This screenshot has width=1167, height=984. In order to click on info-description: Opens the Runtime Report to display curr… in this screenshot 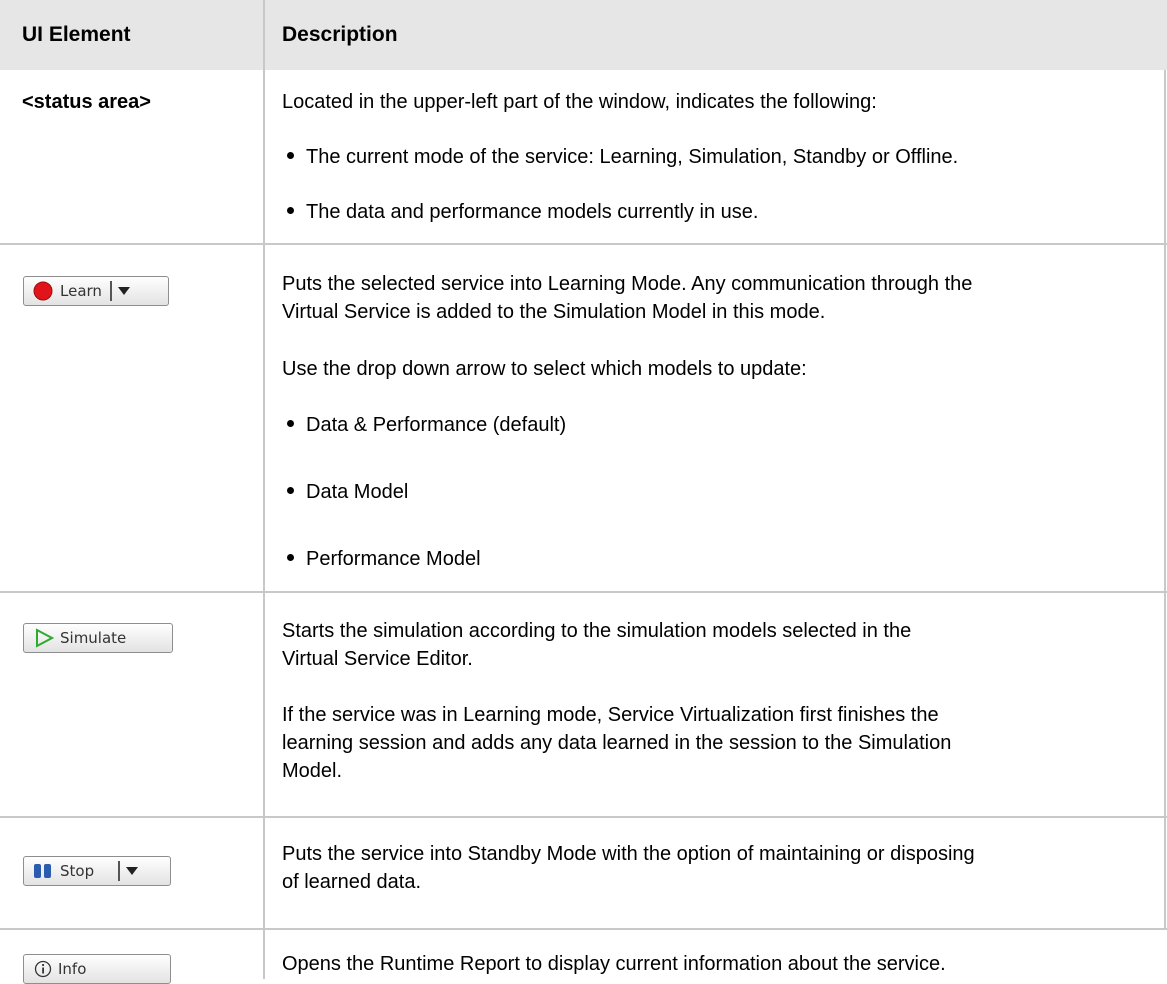, I will do `click(614, 964)`.